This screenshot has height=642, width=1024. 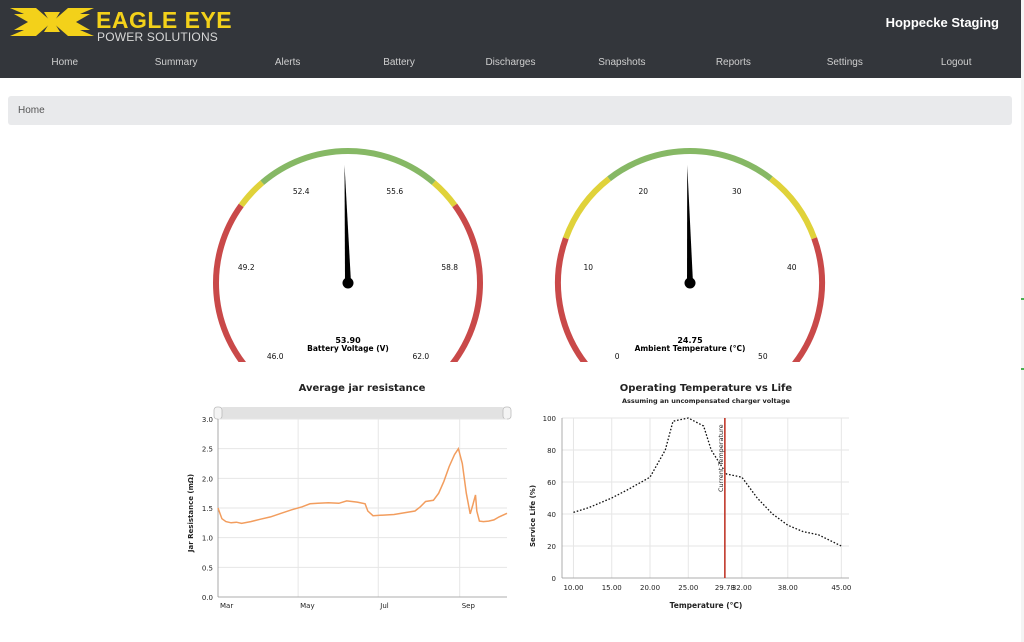 What do you see at coordinates (690, 348) in the screenshot?
I see `ambient-temperature-label: Ambient Temperature (°C)` at bounding box center [690, 348].